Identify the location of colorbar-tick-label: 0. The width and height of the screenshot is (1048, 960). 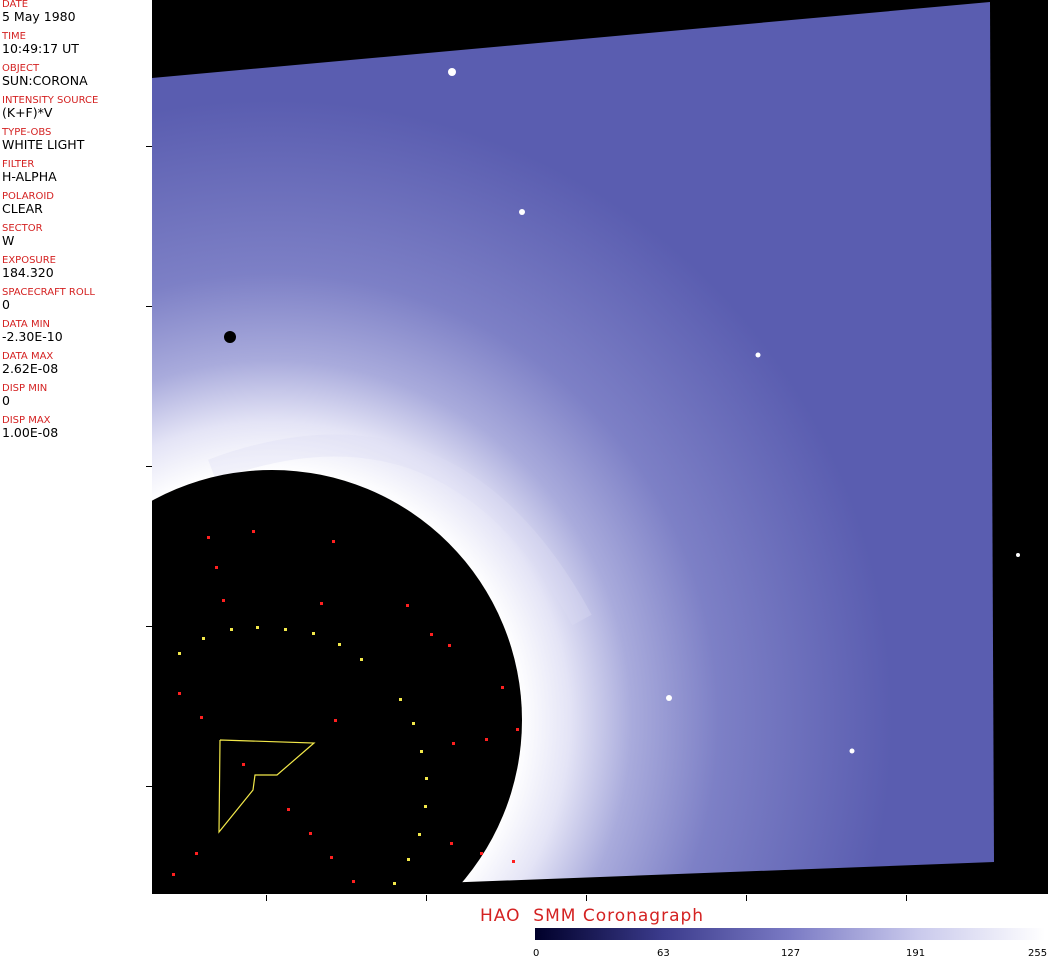
(536, 953).